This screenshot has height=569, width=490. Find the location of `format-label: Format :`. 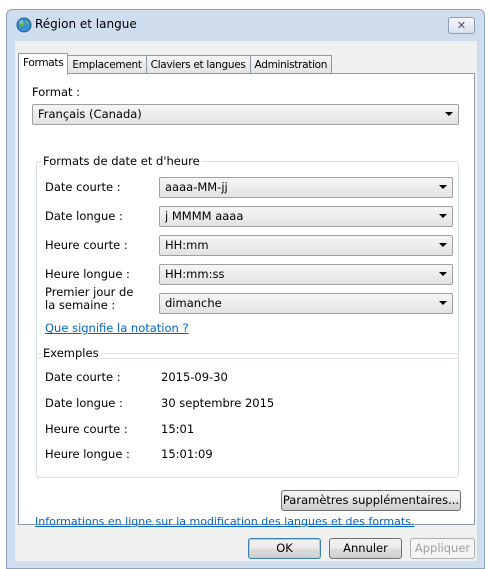

format-label: Format : is located at coordinates (56, 92).